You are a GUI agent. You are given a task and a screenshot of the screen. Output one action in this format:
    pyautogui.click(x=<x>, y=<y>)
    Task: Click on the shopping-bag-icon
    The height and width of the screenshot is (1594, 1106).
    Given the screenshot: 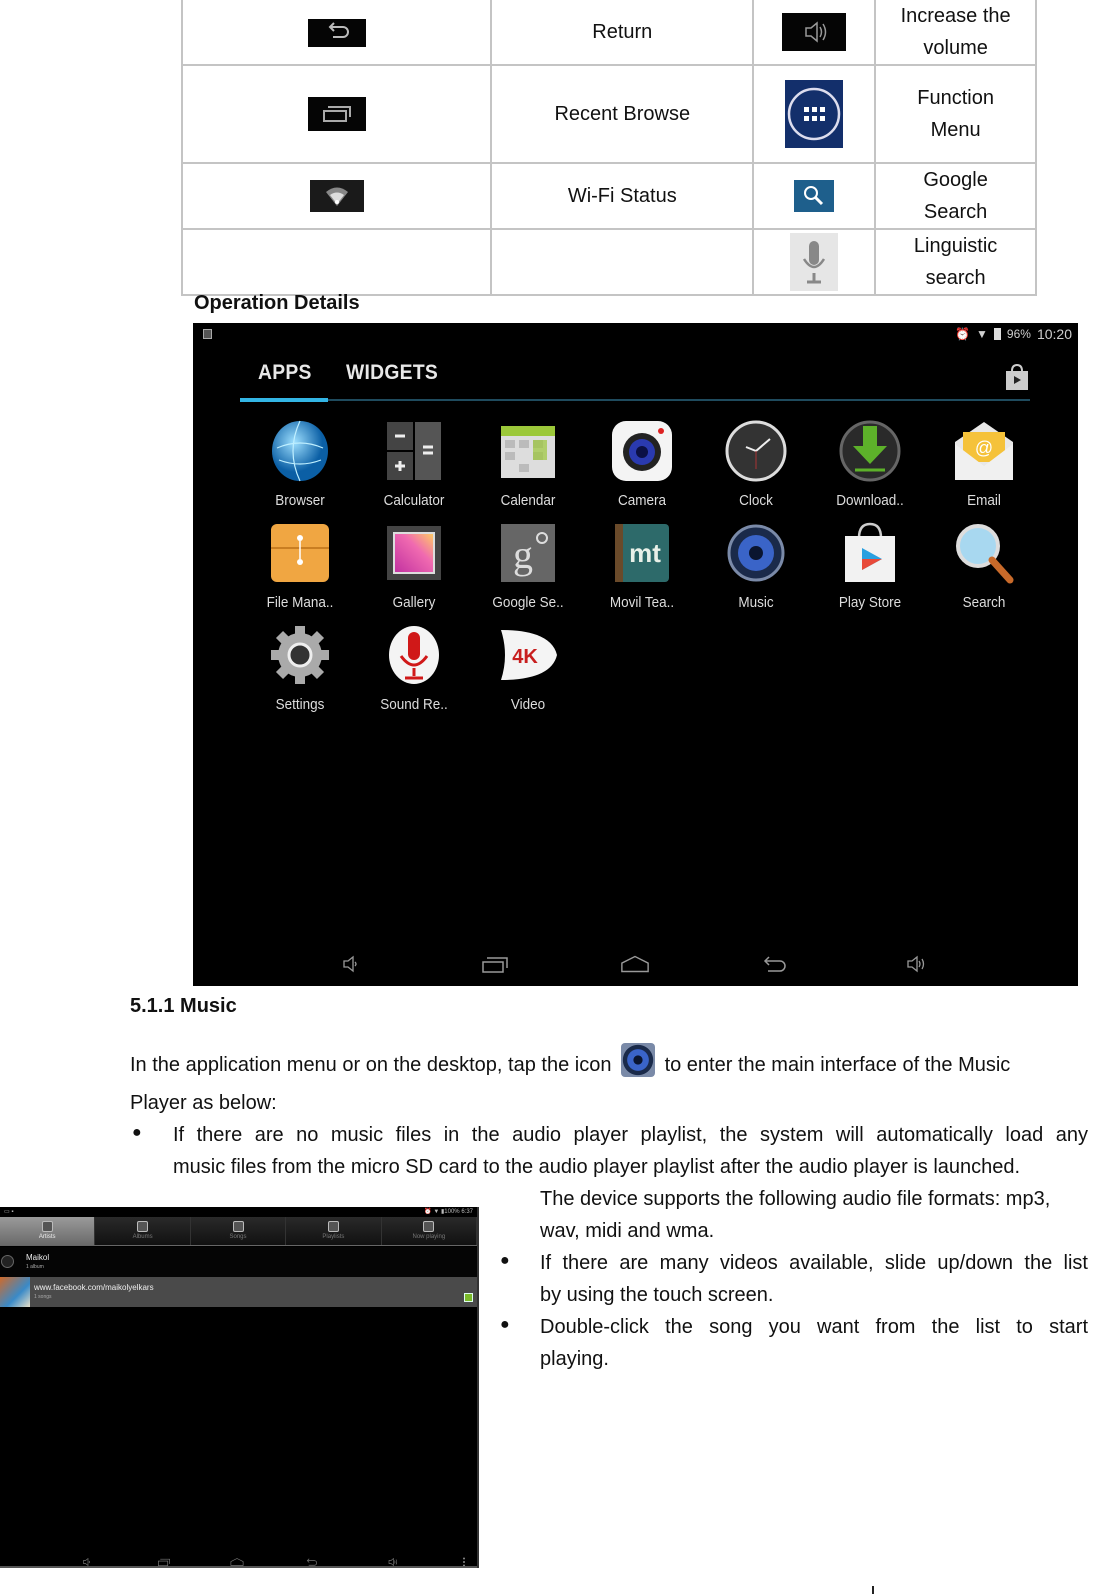 What is the action you would take?
    pyautogui.click(x=1017, y=376)
    